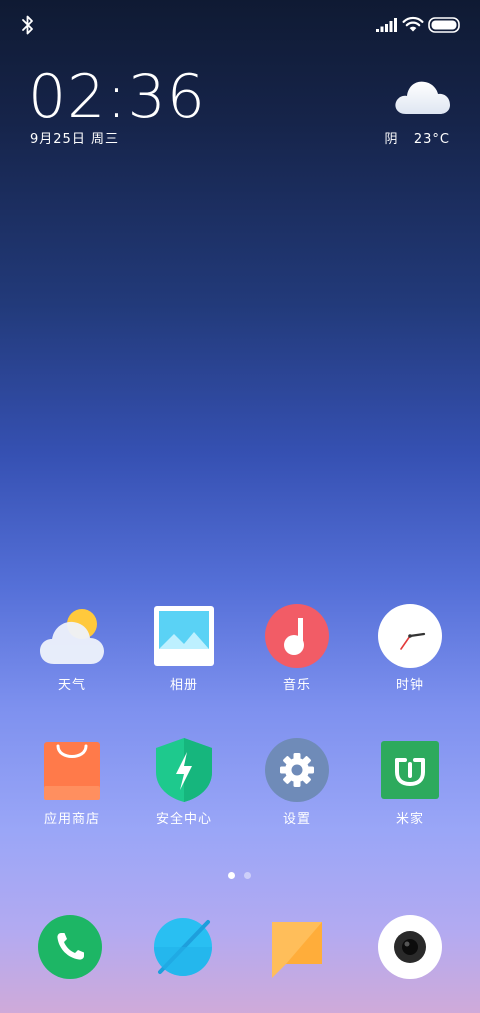 The image size is (480, 1013). I want to click on signal-icon, so click(386, 25).